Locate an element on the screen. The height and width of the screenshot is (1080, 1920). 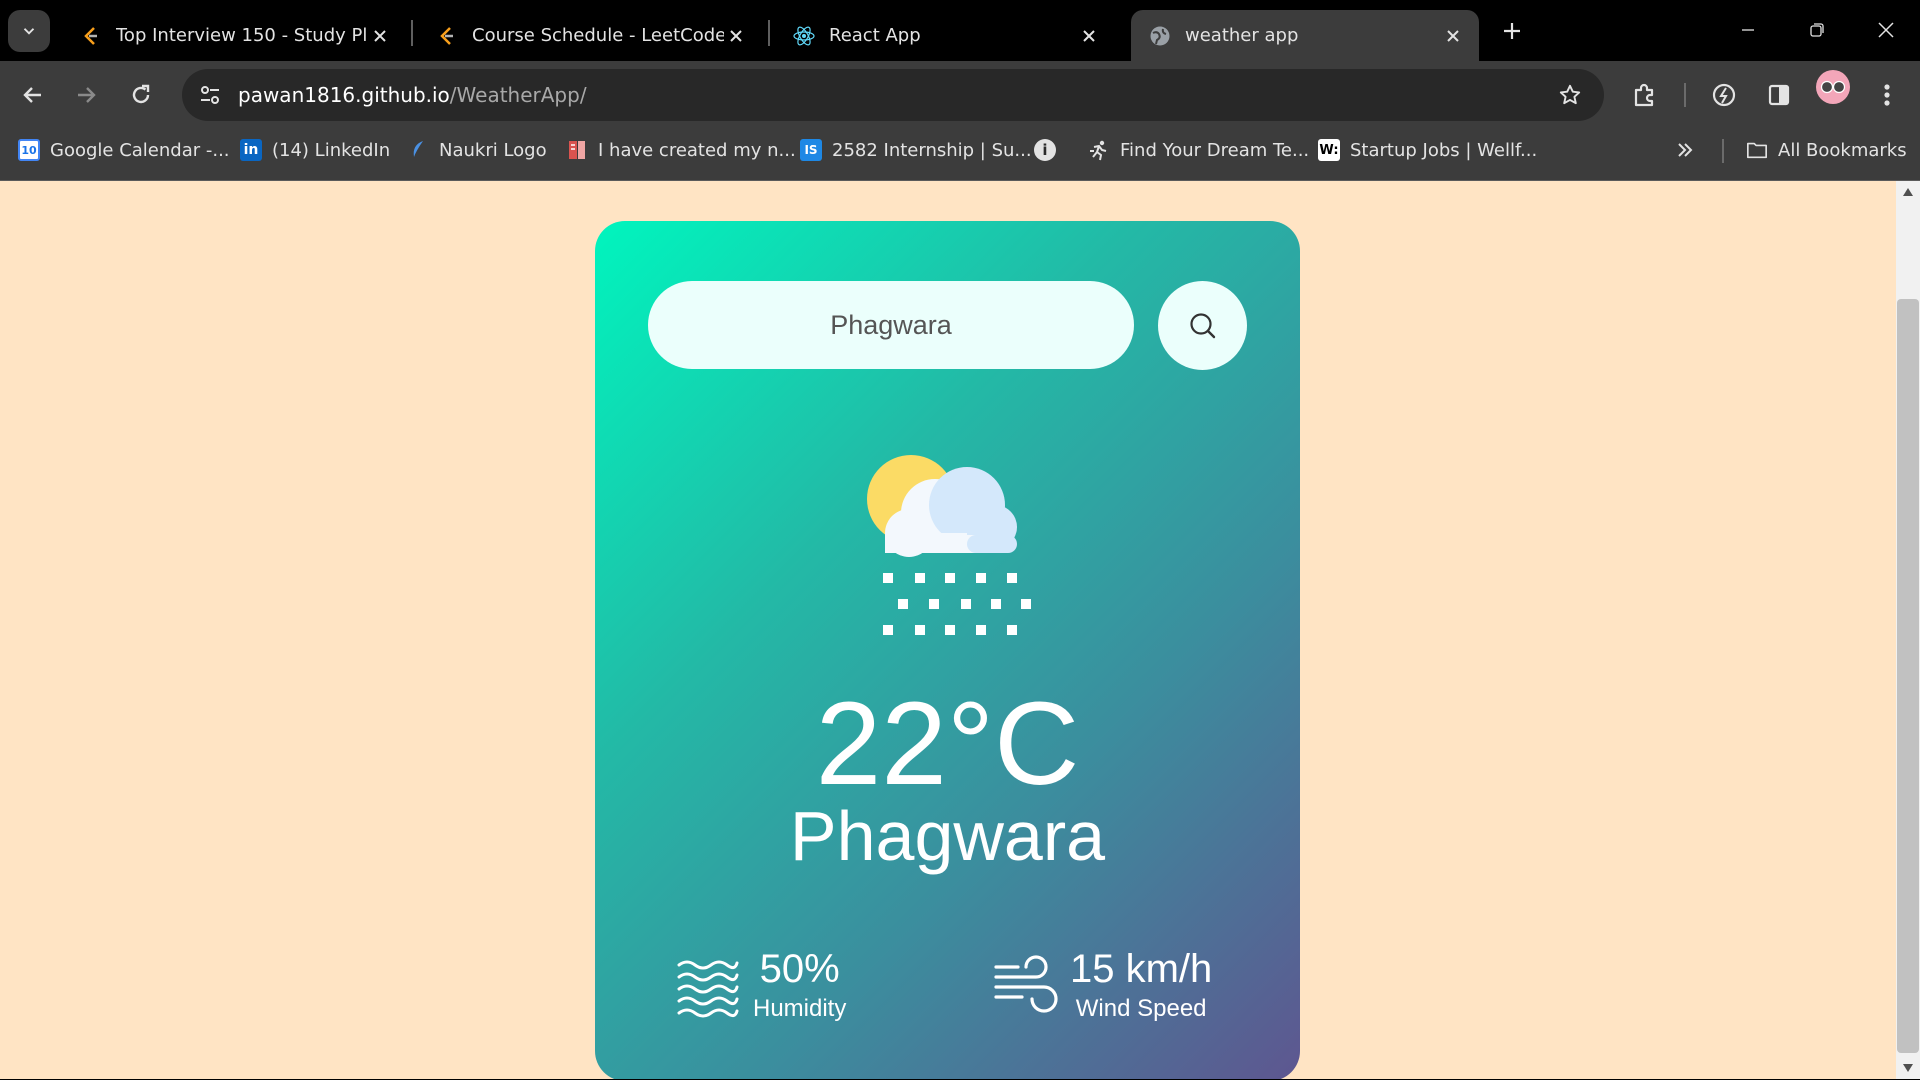
tab-top-interview: Top Interview 150 - Study Plan is located at coordinates (234, 35).